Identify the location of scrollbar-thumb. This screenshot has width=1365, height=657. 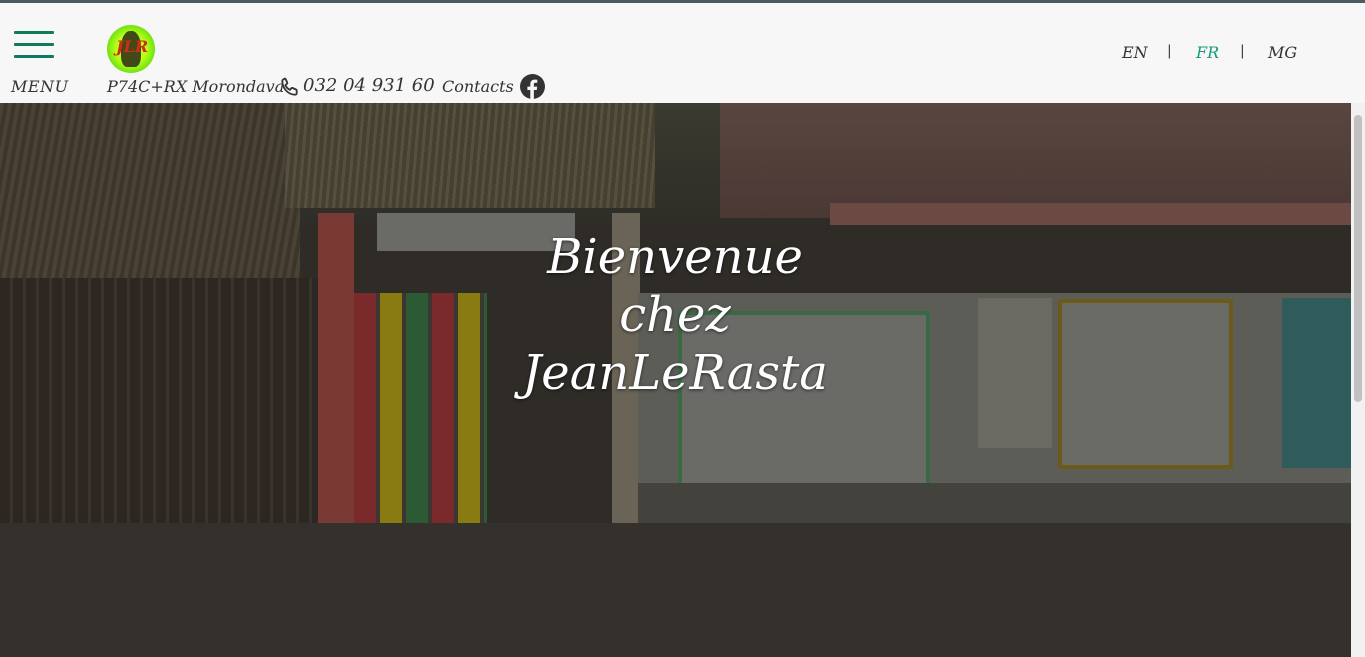
(1358, 258).